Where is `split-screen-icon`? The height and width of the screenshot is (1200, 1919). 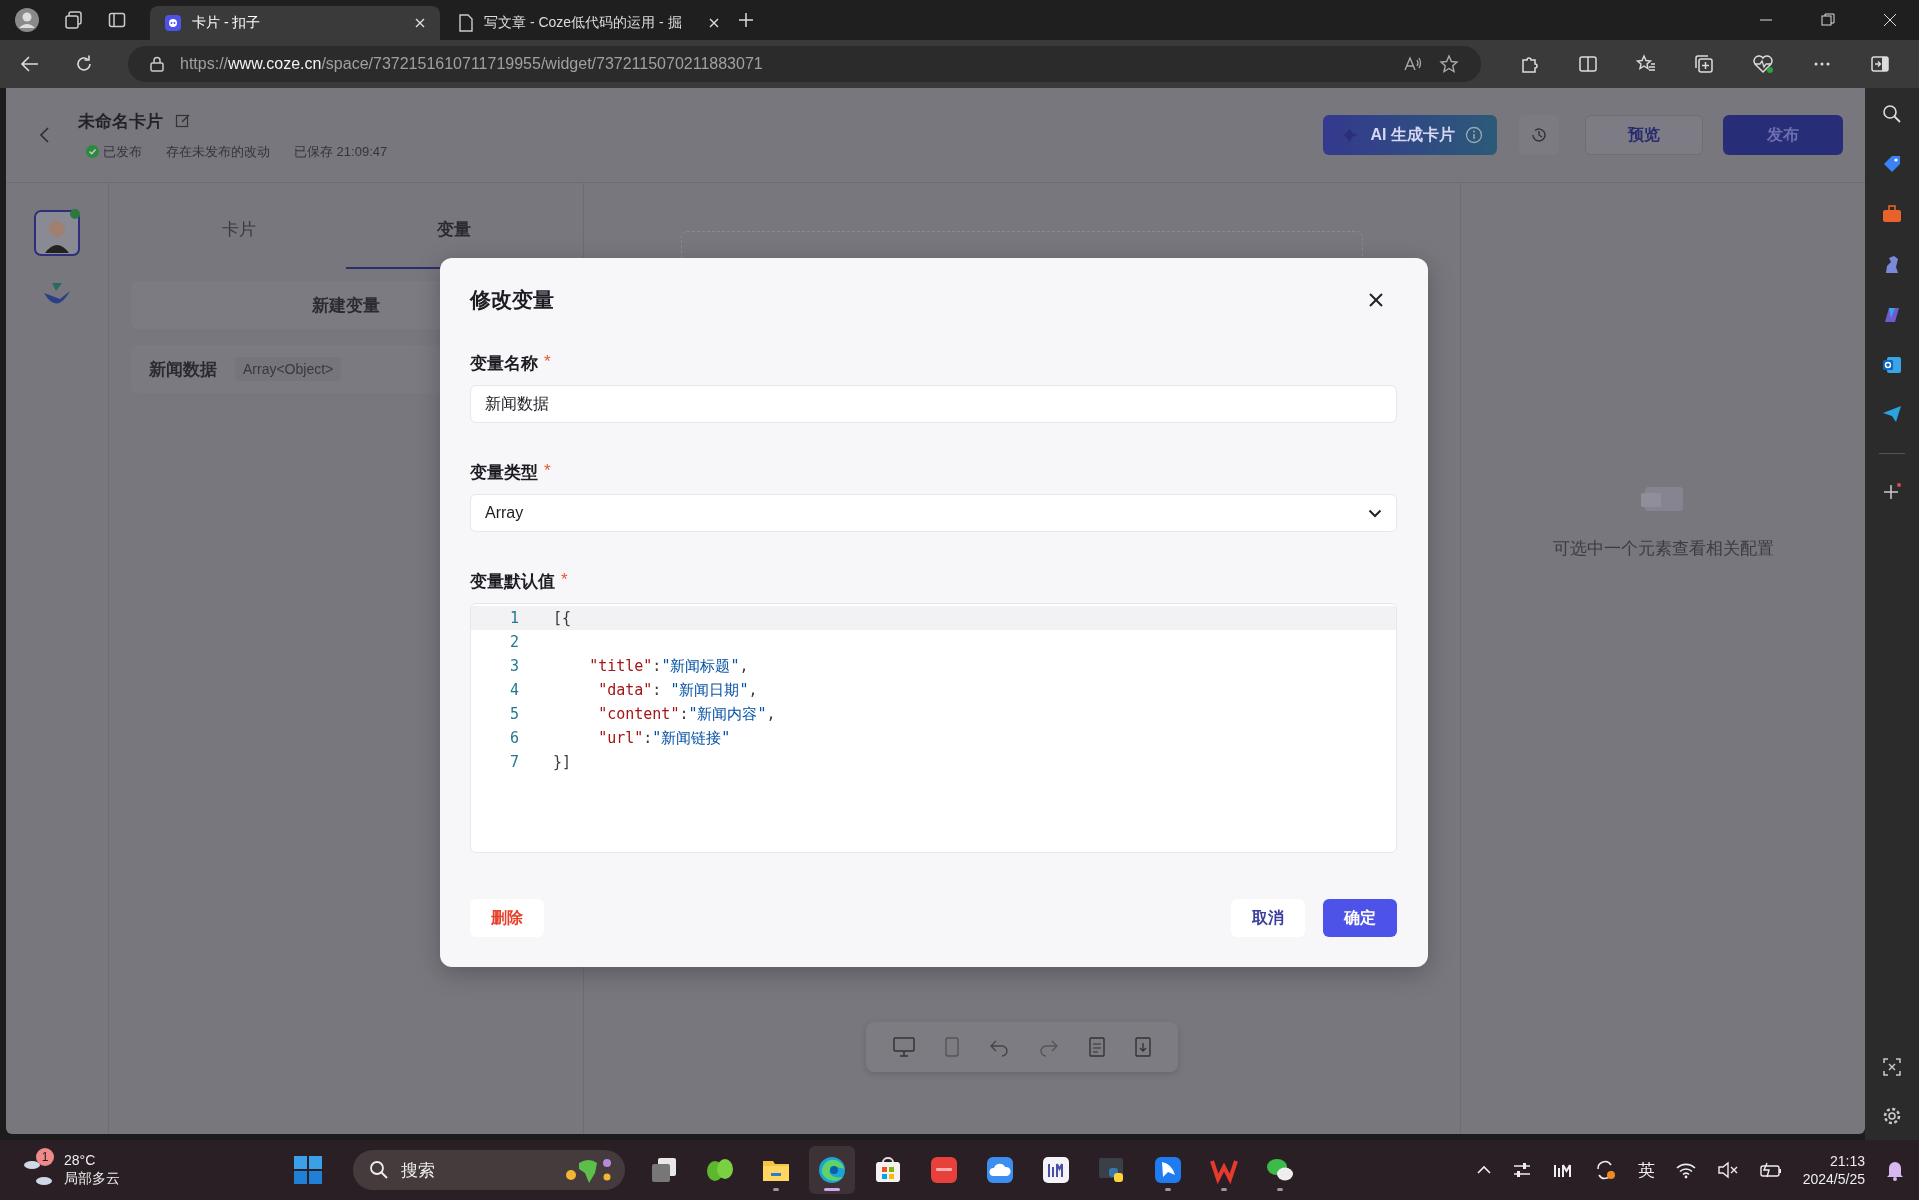 split-screen-icon is located at coordinates (1588, 64).